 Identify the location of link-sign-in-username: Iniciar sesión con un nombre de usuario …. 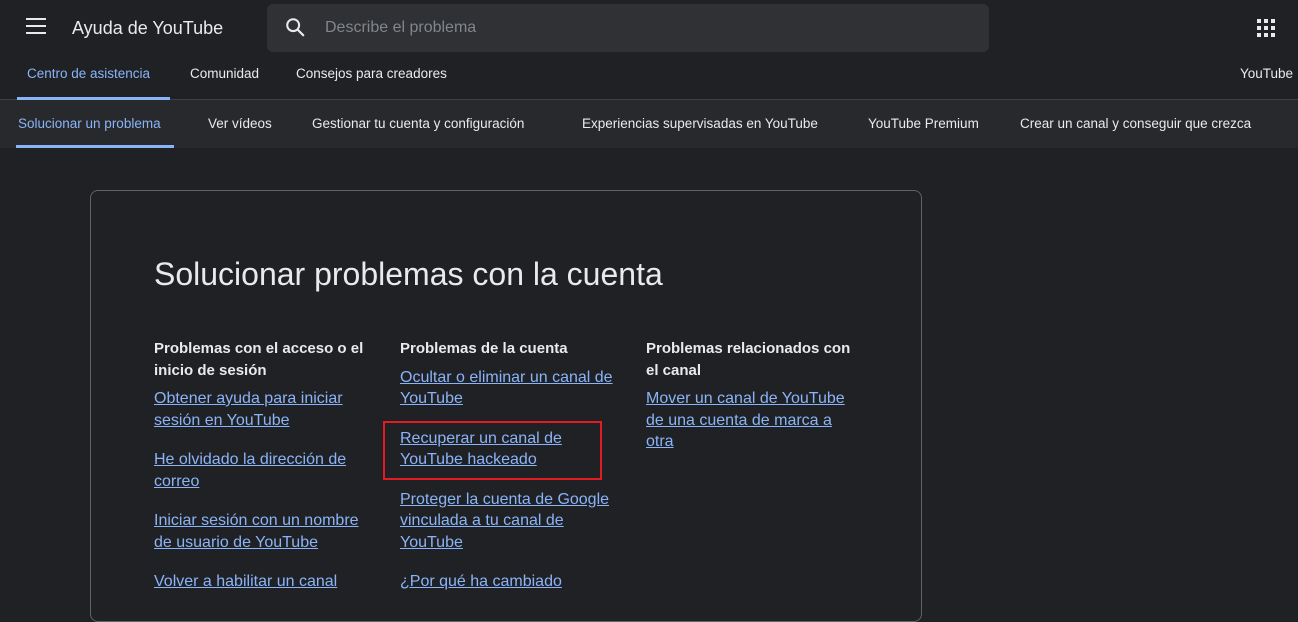
(261, 531).